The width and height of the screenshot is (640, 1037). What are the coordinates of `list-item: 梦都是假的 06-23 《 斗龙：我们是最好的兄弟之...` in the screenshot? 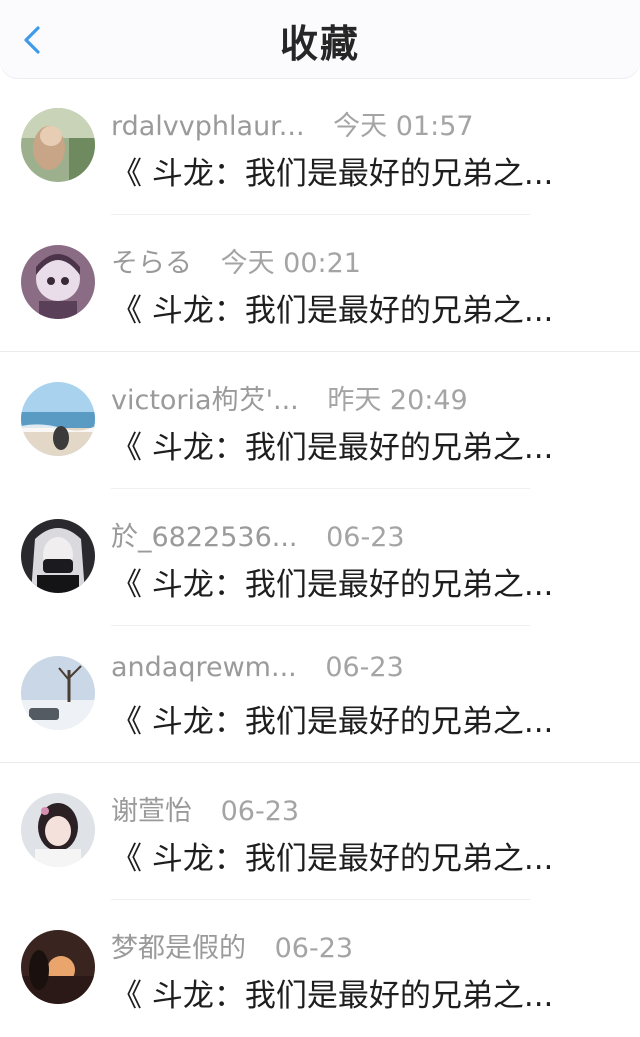 It's located at (320, 968).